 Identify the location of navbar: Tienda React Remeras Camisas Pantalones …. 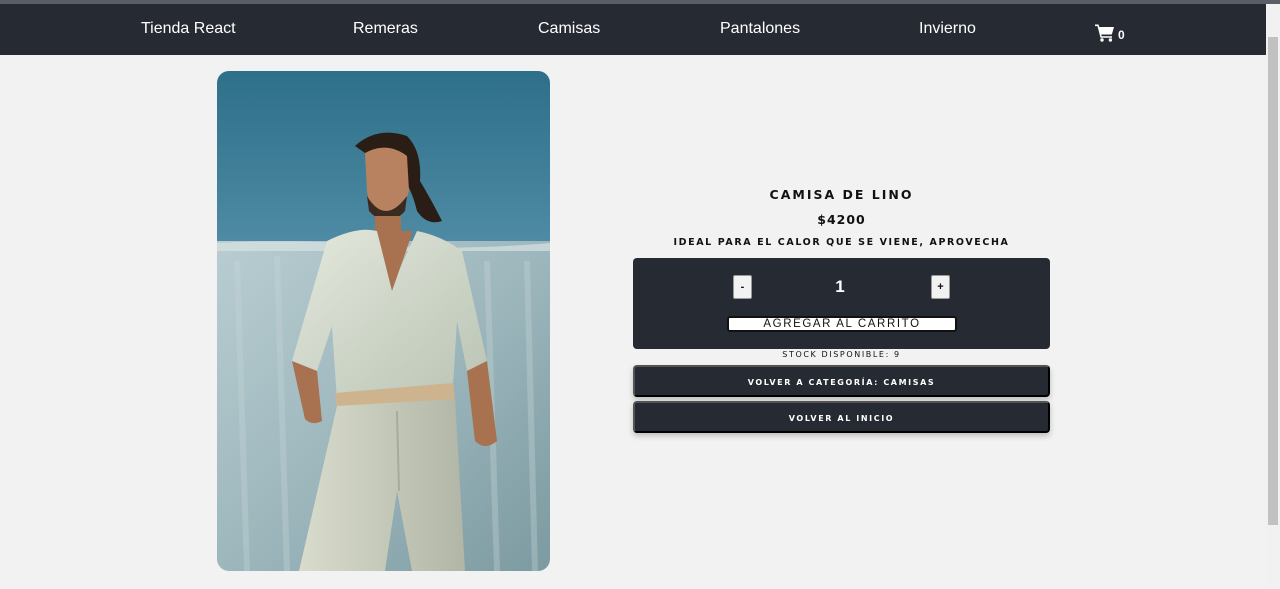
(633, 29).